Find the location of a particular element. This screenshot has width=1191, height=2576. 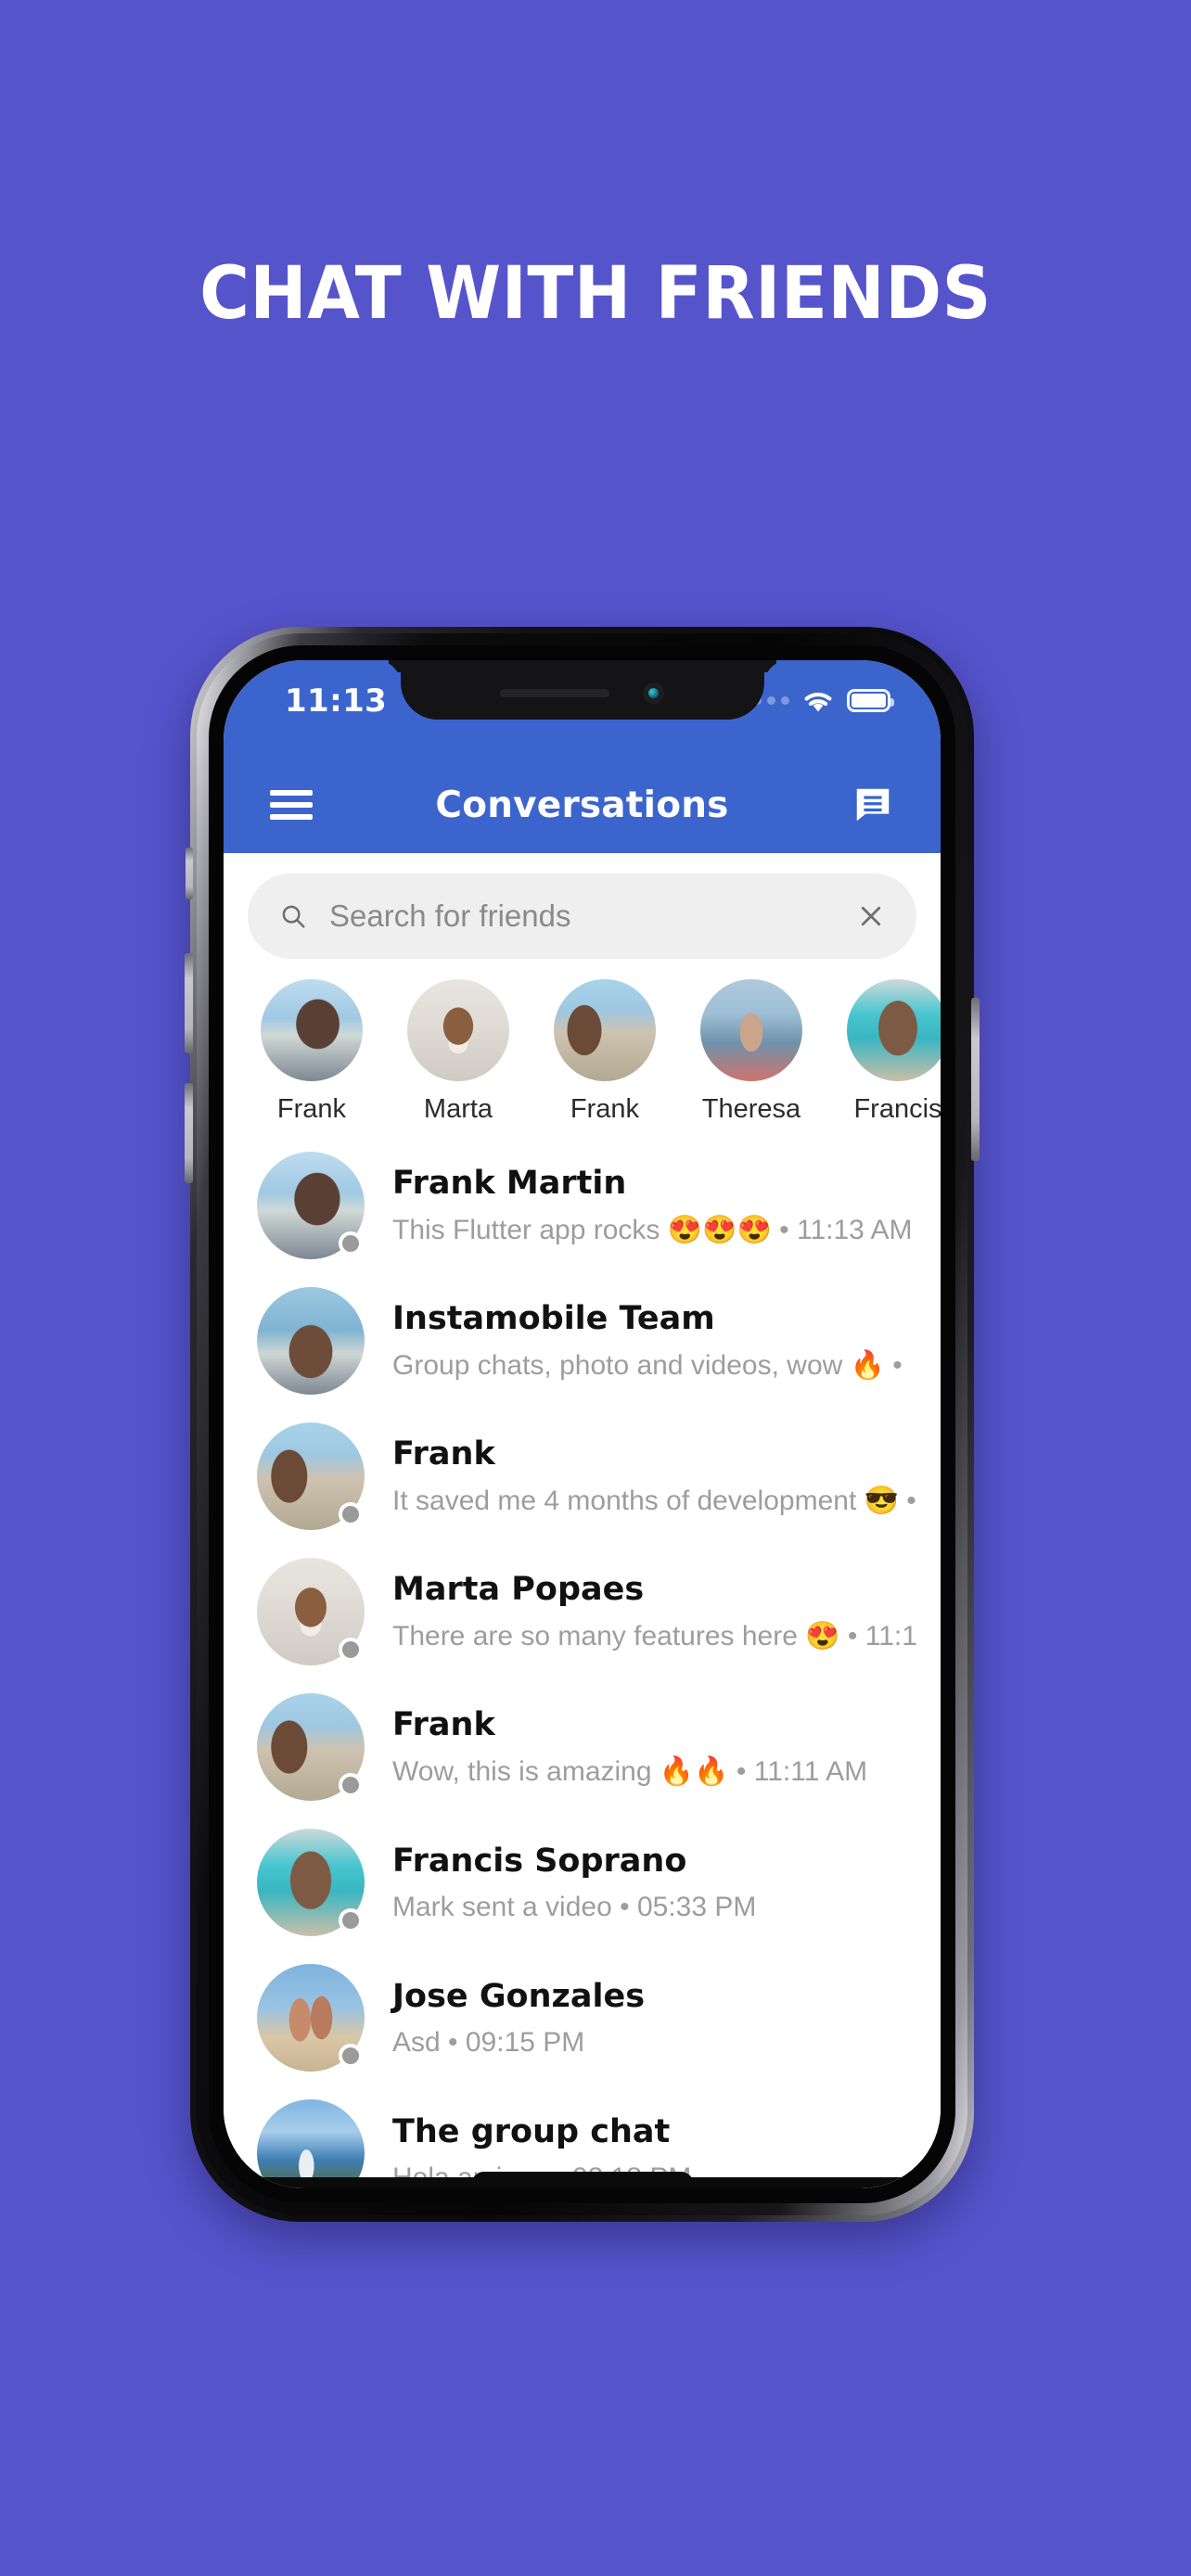

conversation-name: Francis Soprano is located at coordinates (539, 1861).